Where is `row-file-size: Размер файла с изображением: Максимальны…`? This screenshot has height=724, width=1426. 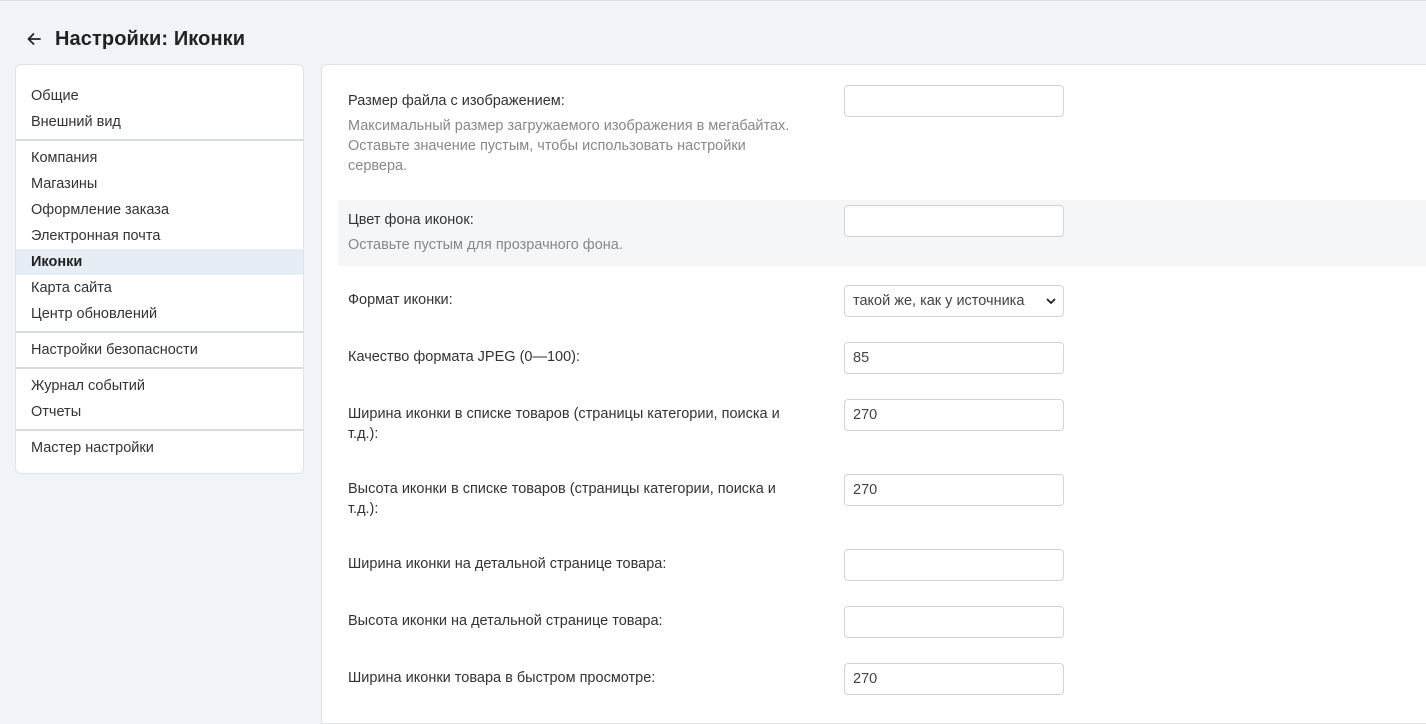 row-file-size: Размер файла с изображением: Максимальны… is located at coordinates (882, 140).